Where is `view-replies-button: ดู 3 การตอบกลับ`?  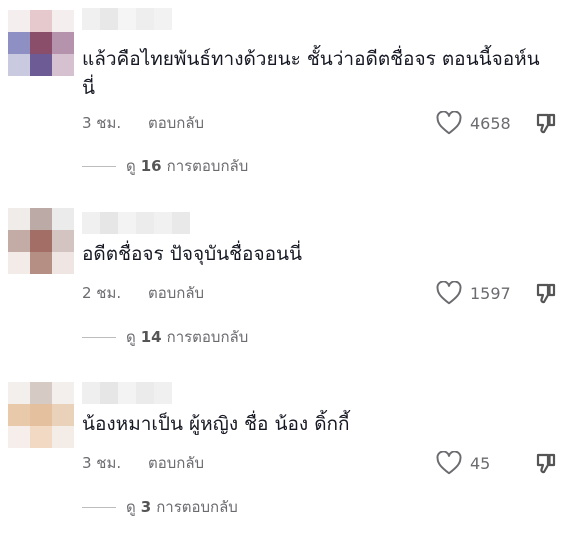 view-replies-button: ดู 3 การตอบกลับ is located at coordinates (160, 507).